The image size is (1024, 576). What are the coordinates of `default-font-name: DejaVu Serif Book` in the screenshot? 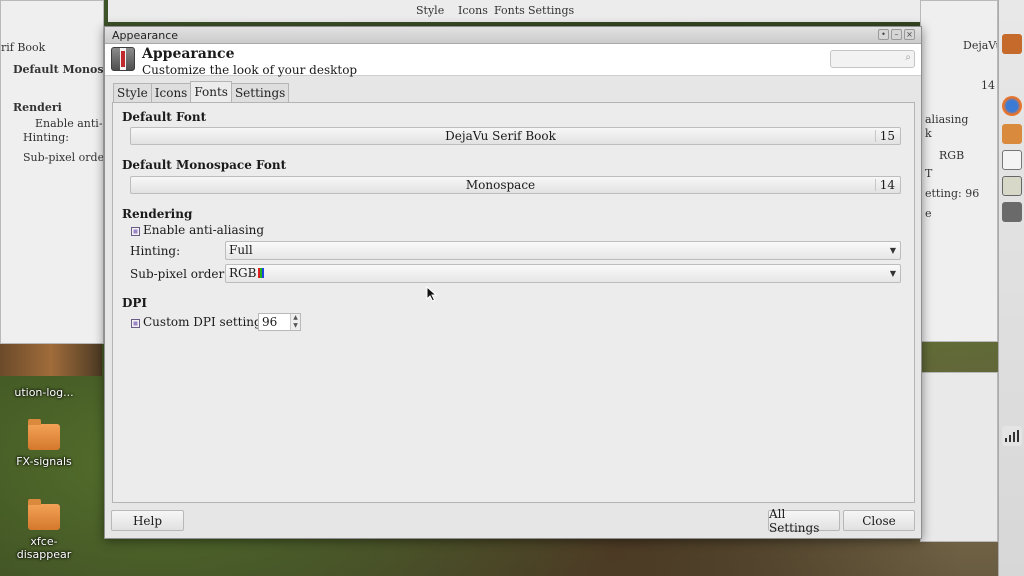 It's located at (500, 136).